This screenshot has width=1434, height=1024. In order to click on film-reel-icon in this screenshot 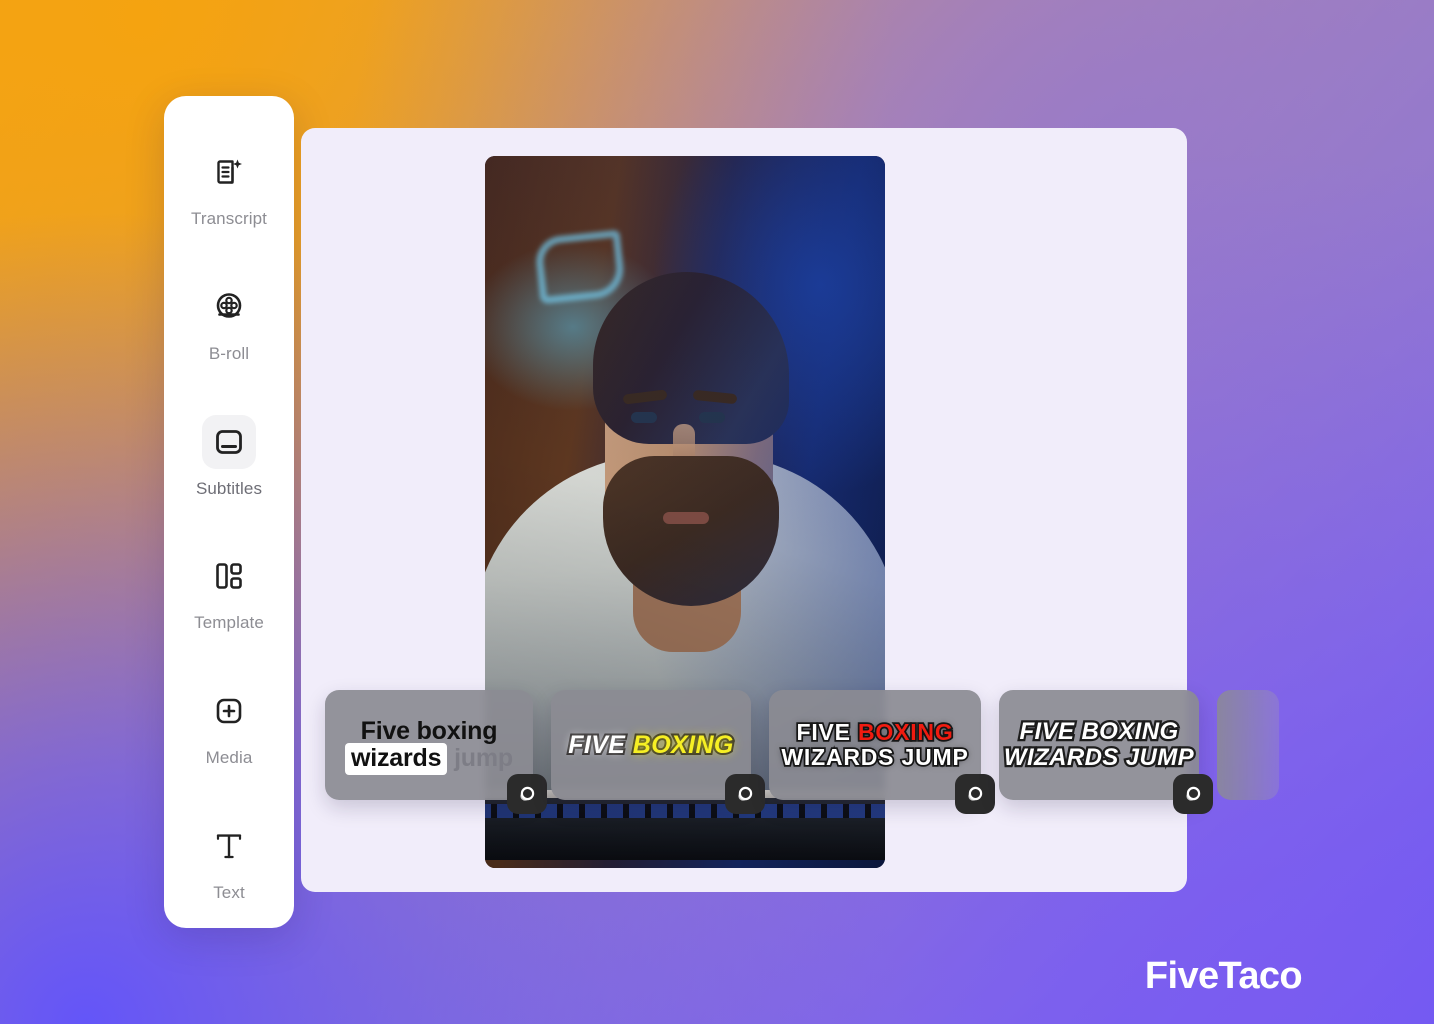, I will do `click(229, 307)`.